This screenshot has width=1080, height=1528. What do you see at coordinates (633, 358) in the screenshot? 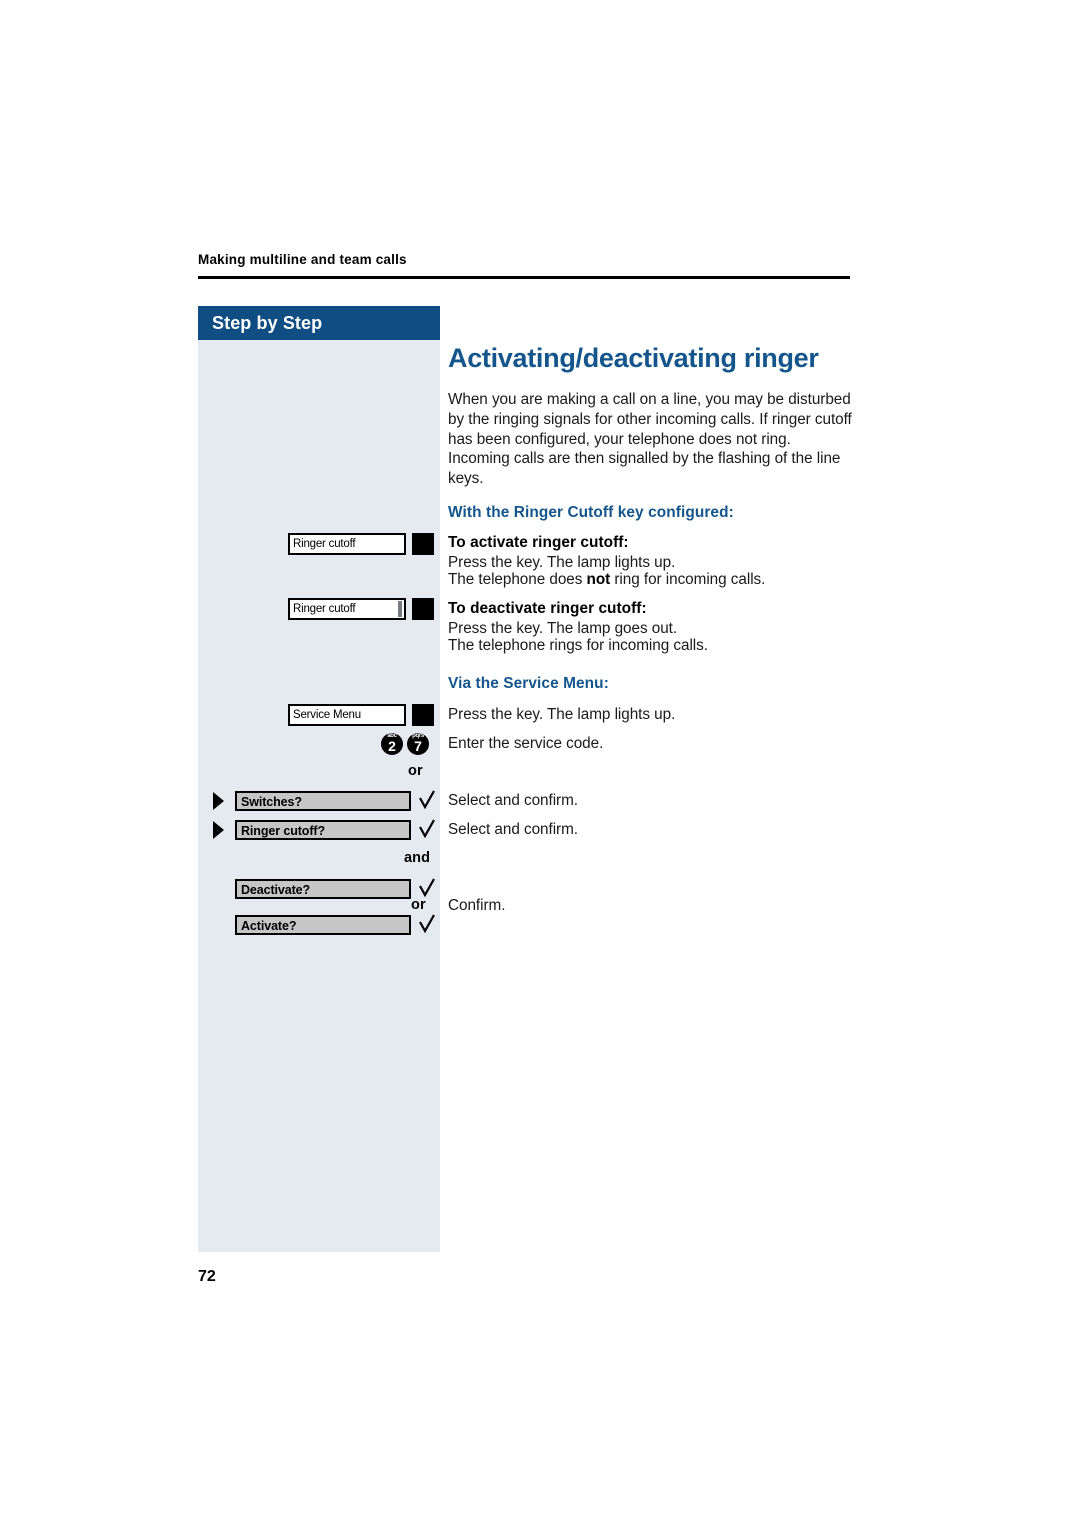
I see `page-title: Activating/deactivating ringer` at bounding box center [633, 358].